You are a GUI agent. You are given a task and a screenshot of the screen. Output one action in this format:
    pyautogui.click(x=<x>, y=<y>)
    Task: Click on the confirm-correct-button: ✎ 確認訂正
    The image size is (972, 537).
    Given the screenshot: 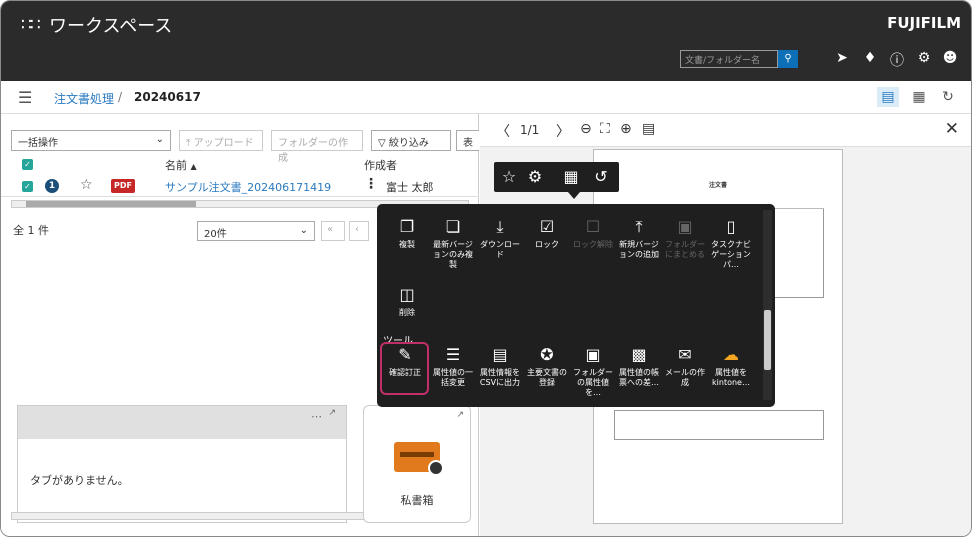 What is the action you would take?
    pyautogui.click(x=405, y=361)
    